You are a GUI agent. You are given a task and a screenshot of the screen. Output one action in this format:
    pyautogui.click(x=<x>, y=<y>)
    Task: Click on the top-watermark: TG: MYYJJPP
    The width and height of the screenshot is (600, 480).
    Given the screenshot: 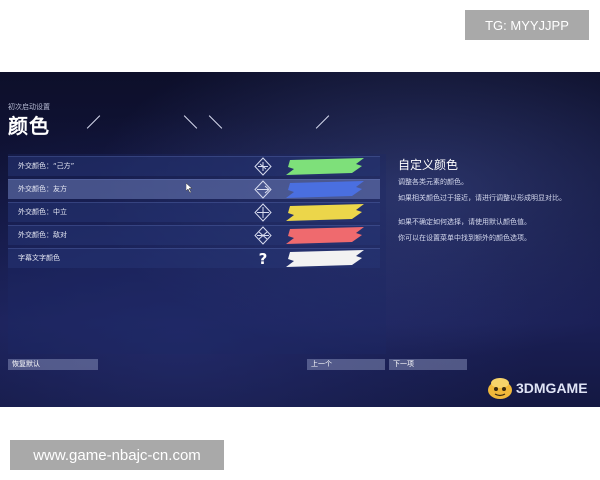 What is the action you would take?
    pyautogui.click(x=527, y=25)
    